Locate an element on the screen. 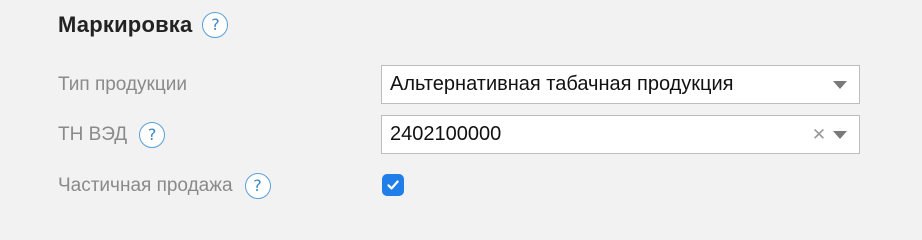 The image size is (922, 240). partial-sale-checkbox is located at coordinates (393, 185).